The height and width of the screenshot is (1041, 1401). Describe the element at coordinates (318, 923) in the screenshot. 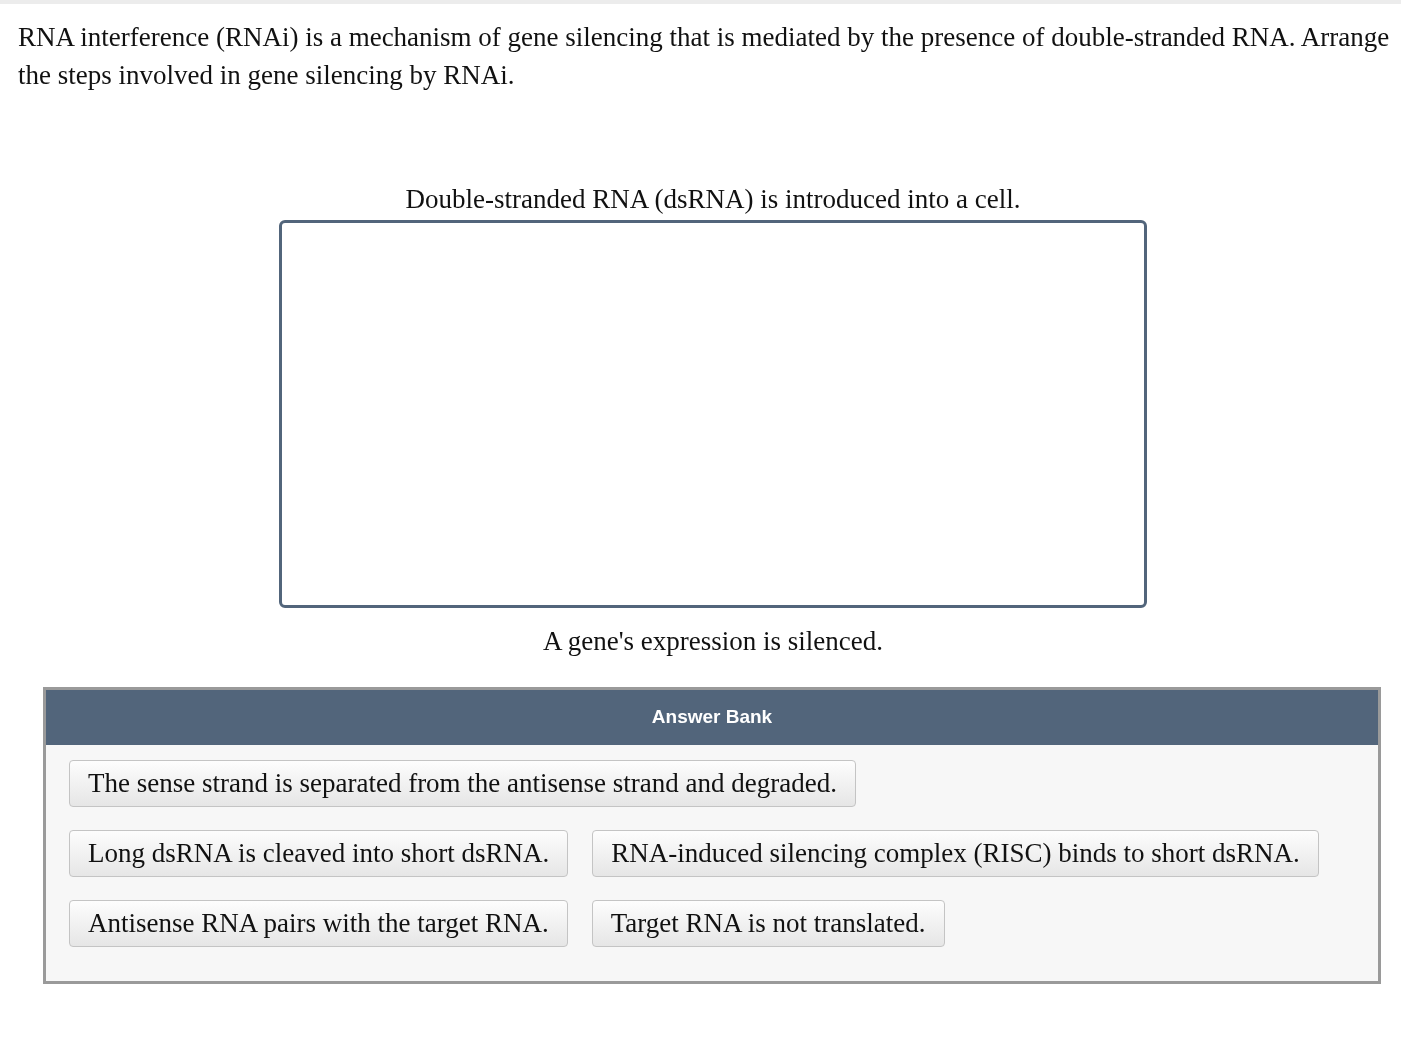

I see `answer-option: Antisense RNA pairs with the target RNA.` at that location.